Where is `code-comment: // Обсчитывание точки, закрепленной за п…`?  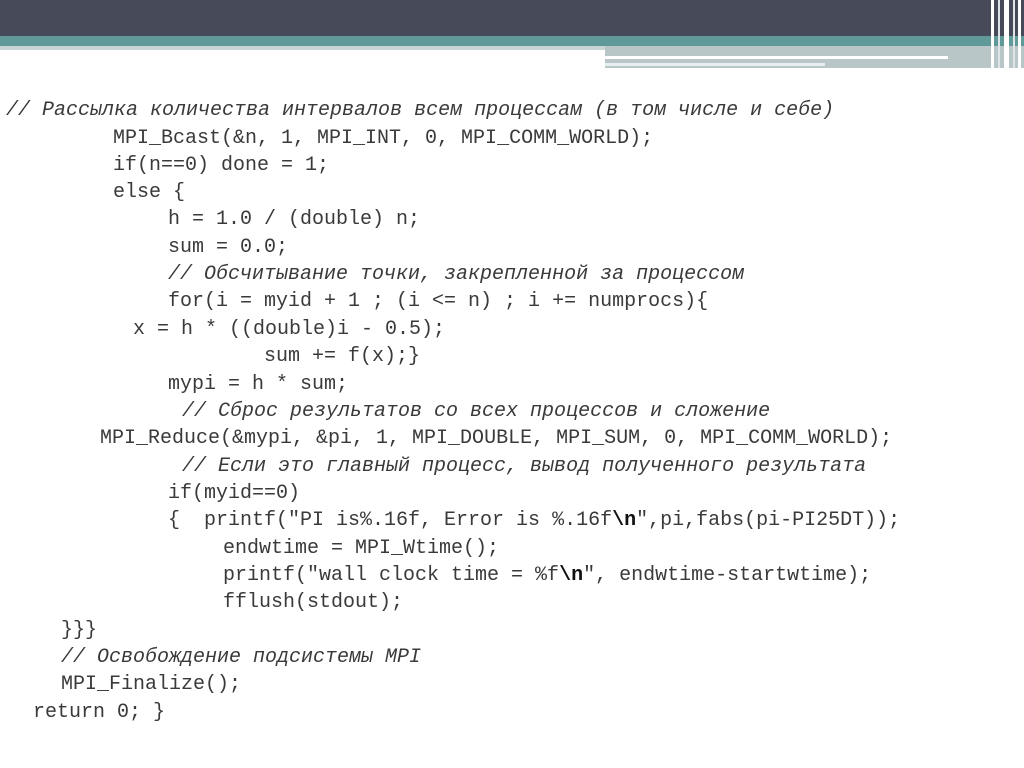 code-comment: // Обсчитывание точки, закрепленной за п… is located at coordinates (456, 274).